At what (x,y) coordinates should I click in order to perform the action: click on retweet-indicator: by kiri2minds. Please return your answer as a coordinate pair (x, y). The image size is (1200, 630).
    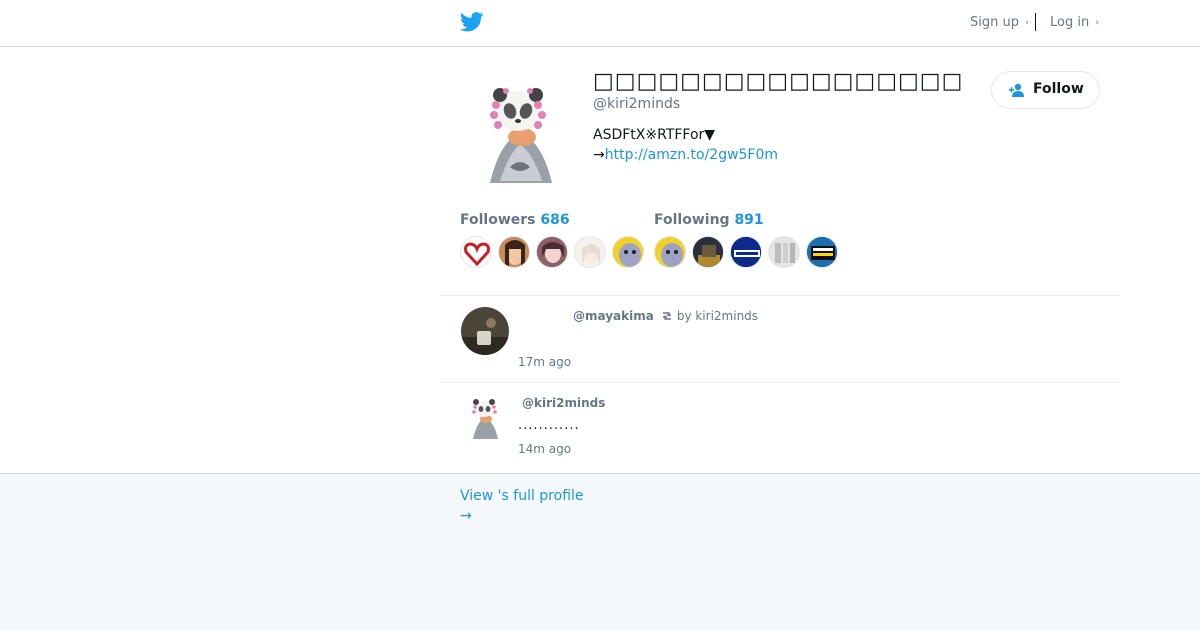
    Looking at the image, I should click on (709, 316).